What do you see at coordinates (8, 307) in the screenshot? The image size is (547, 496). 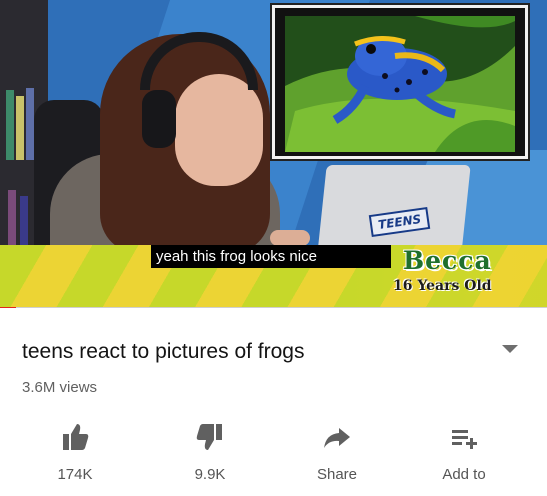 I see `progress-fill` at bounding box center [8, 307].